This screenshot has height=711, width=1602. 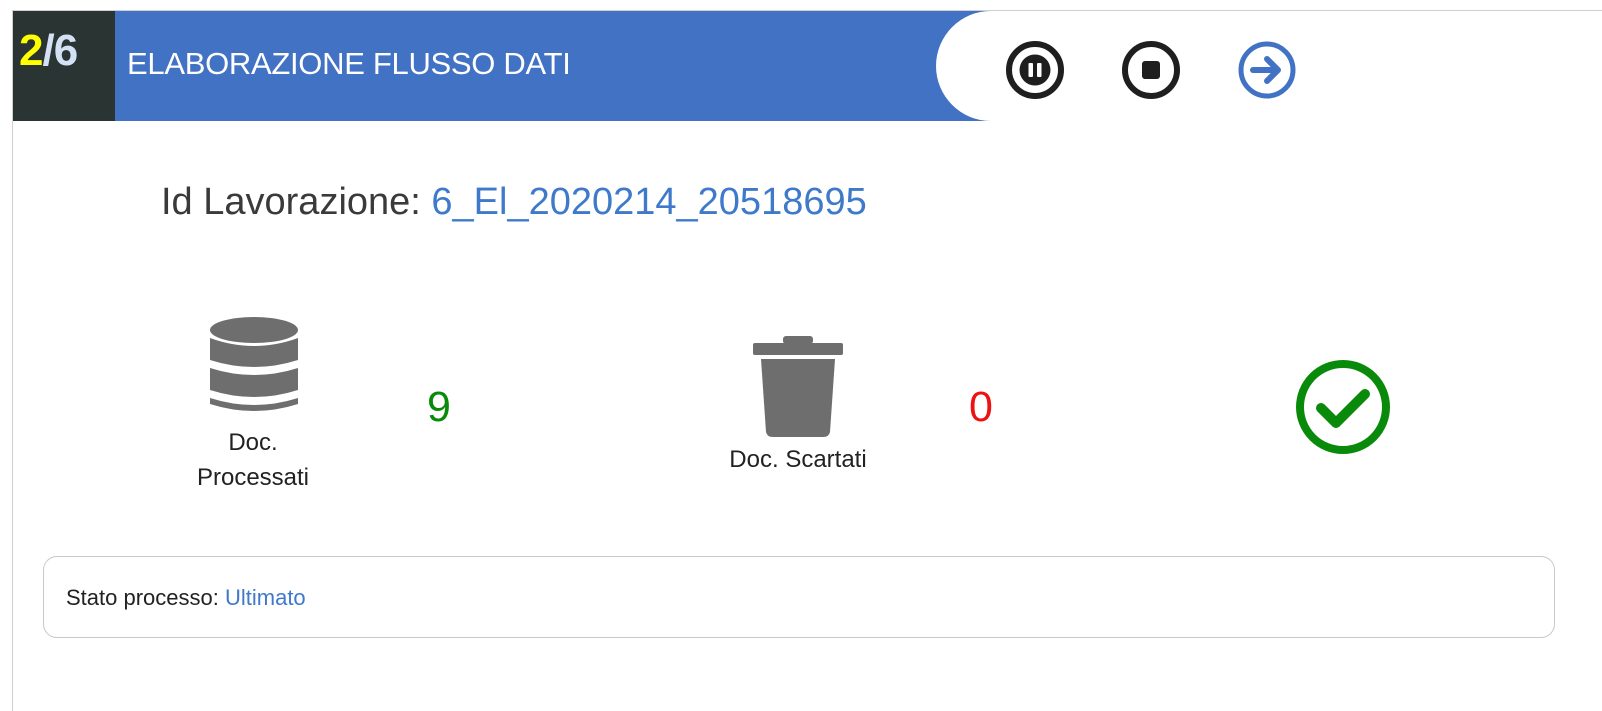 What do you see at coordinates (66, 50) in the screenshot?
I see `step-total: 6` at bounding box center [66, 50].